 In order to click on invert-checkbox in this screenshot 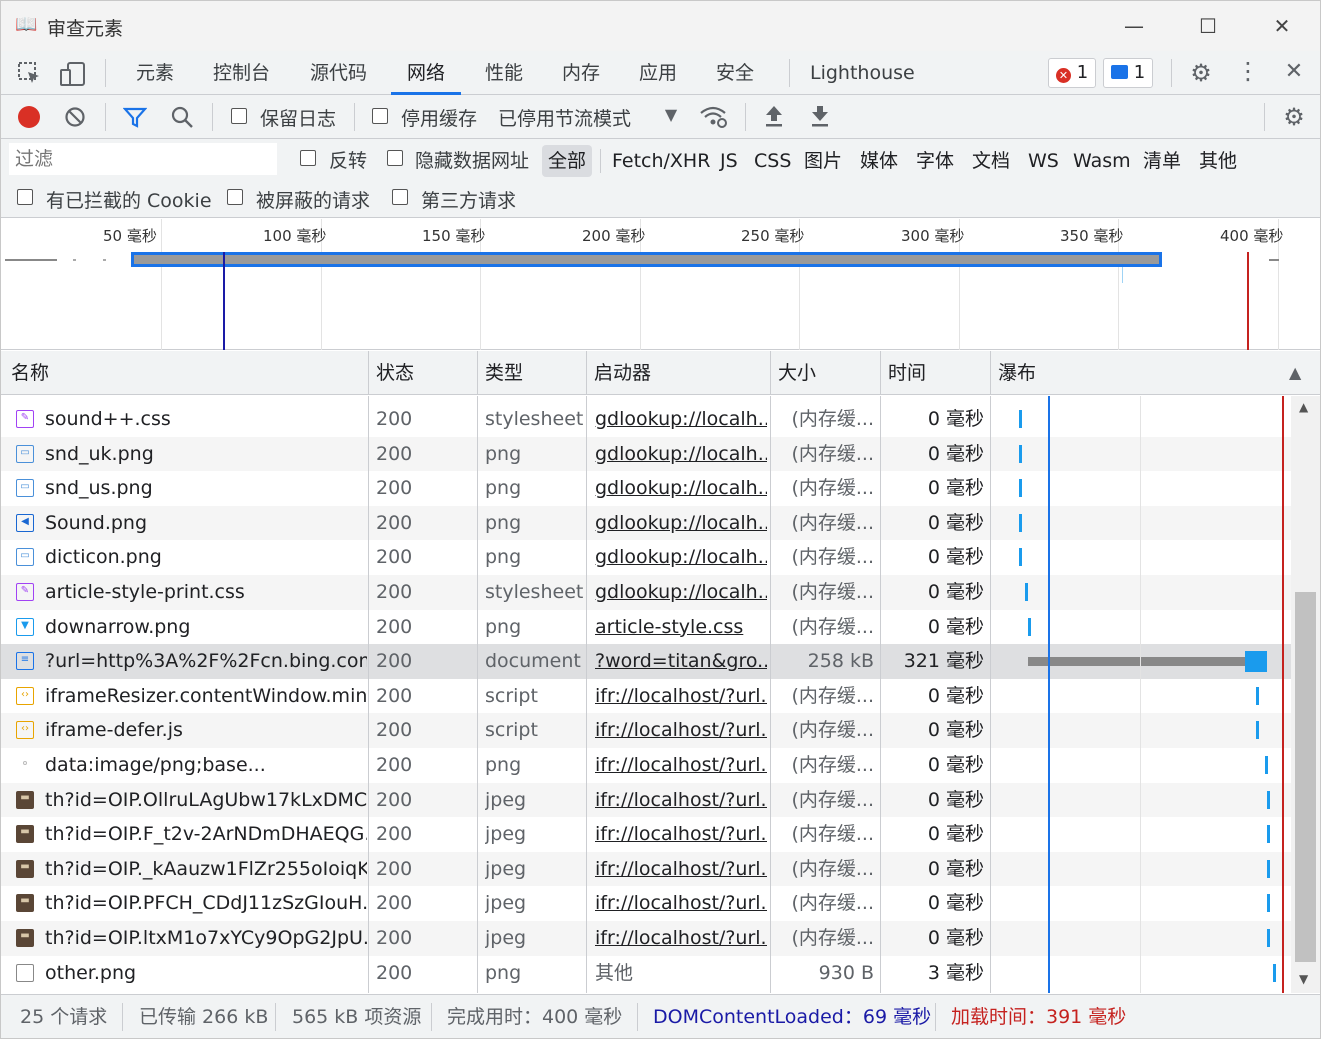, I will do `click(308, 158)`.